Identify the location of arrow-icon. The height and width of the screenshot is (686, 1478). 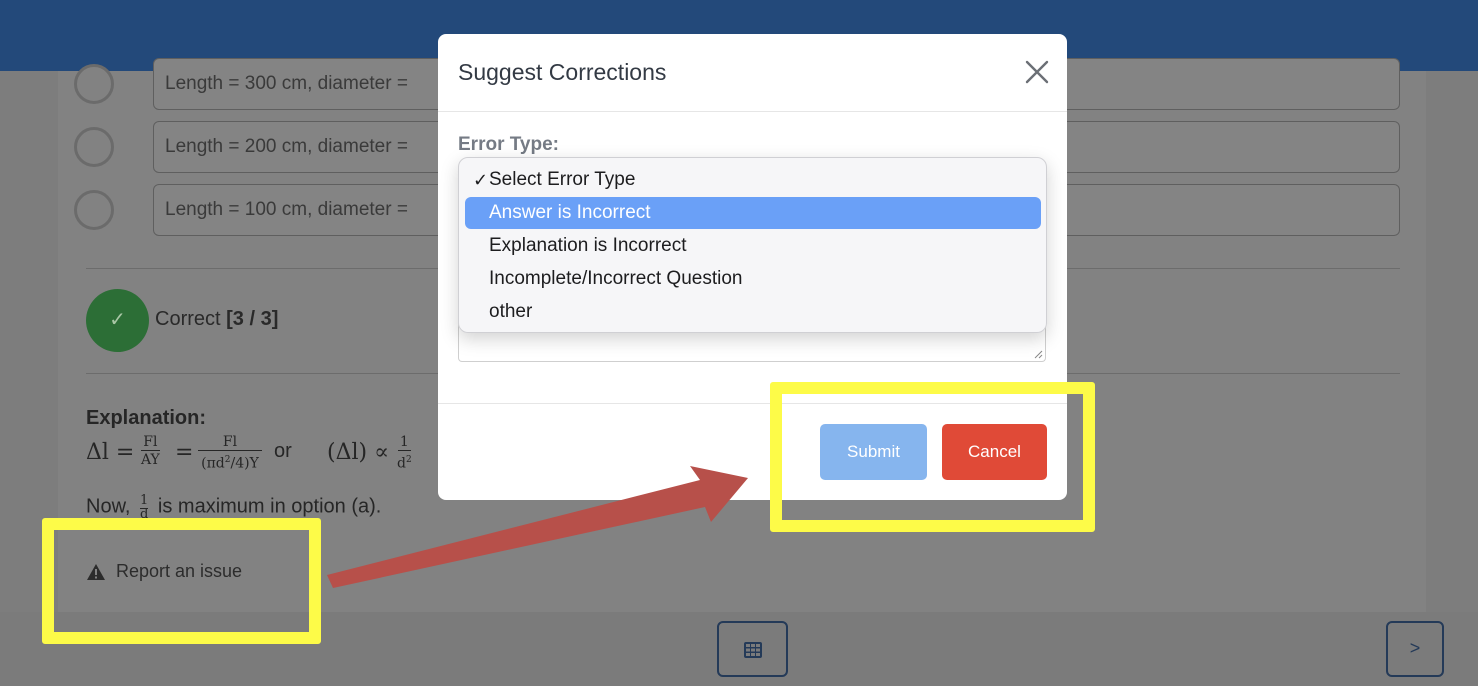
(537, 527).